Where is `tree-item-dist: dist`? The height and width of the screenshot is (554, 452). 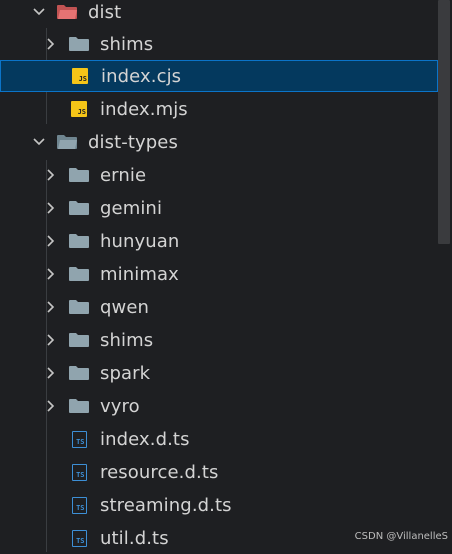 tree-item-dist: dist is located at coordinates (219, 14).